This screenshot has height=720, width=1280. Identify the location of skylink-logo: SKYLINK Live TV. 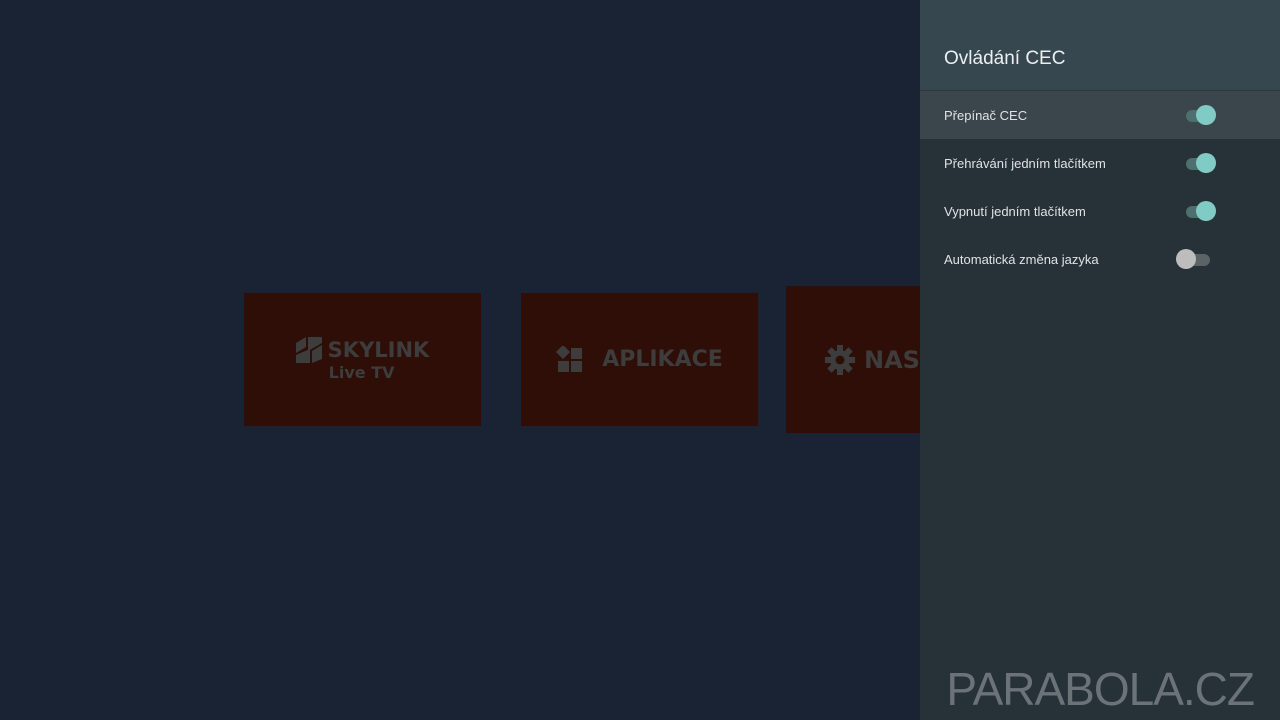
(362, 359).